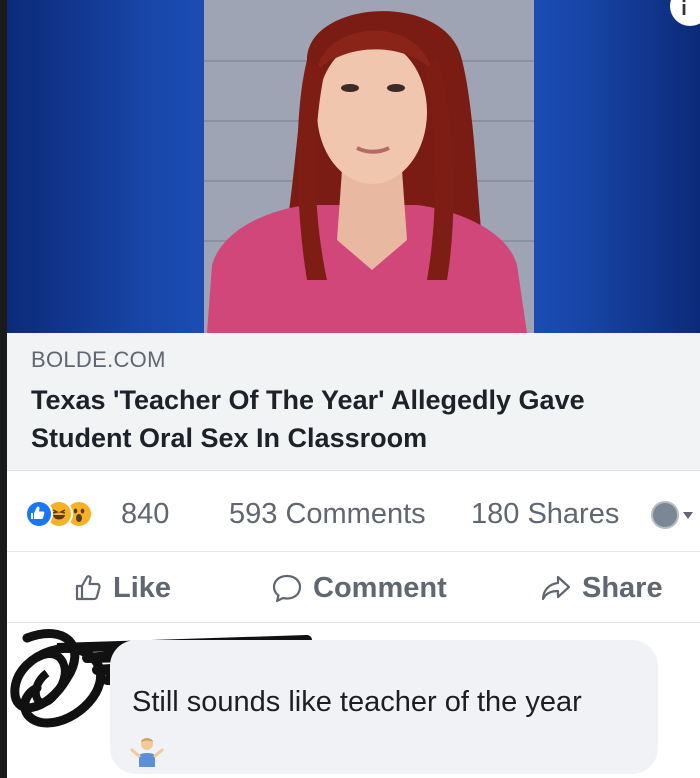 The width and height of the screenshot is (700, 778). Describe the element at coordinates (556, 588) in the screenshot. I see `share-arrow-icon` at that location.